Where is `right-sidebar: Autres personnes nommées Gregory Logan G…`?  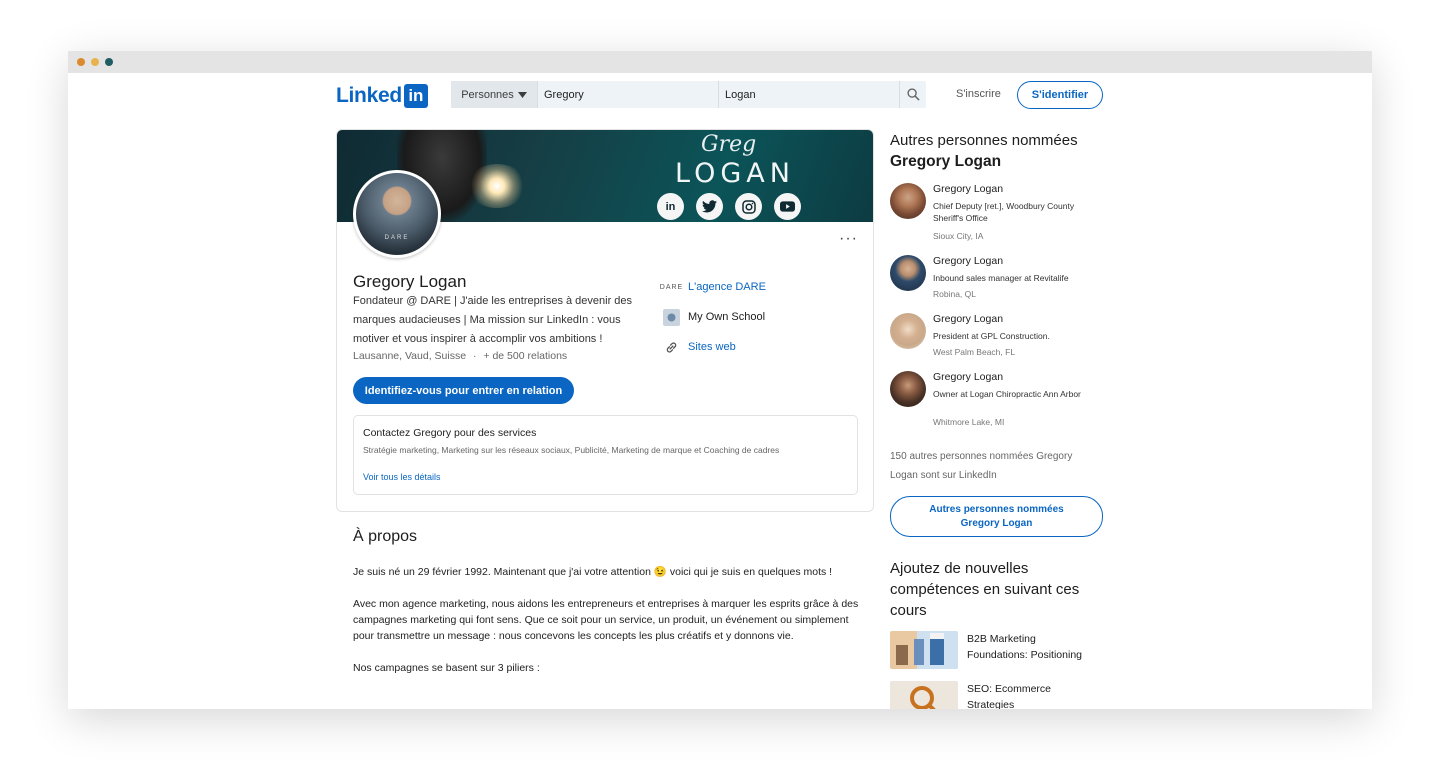 right-sidebar: Autres personnes nommées Gregory Logan G… is located at coordinates (996, 420).